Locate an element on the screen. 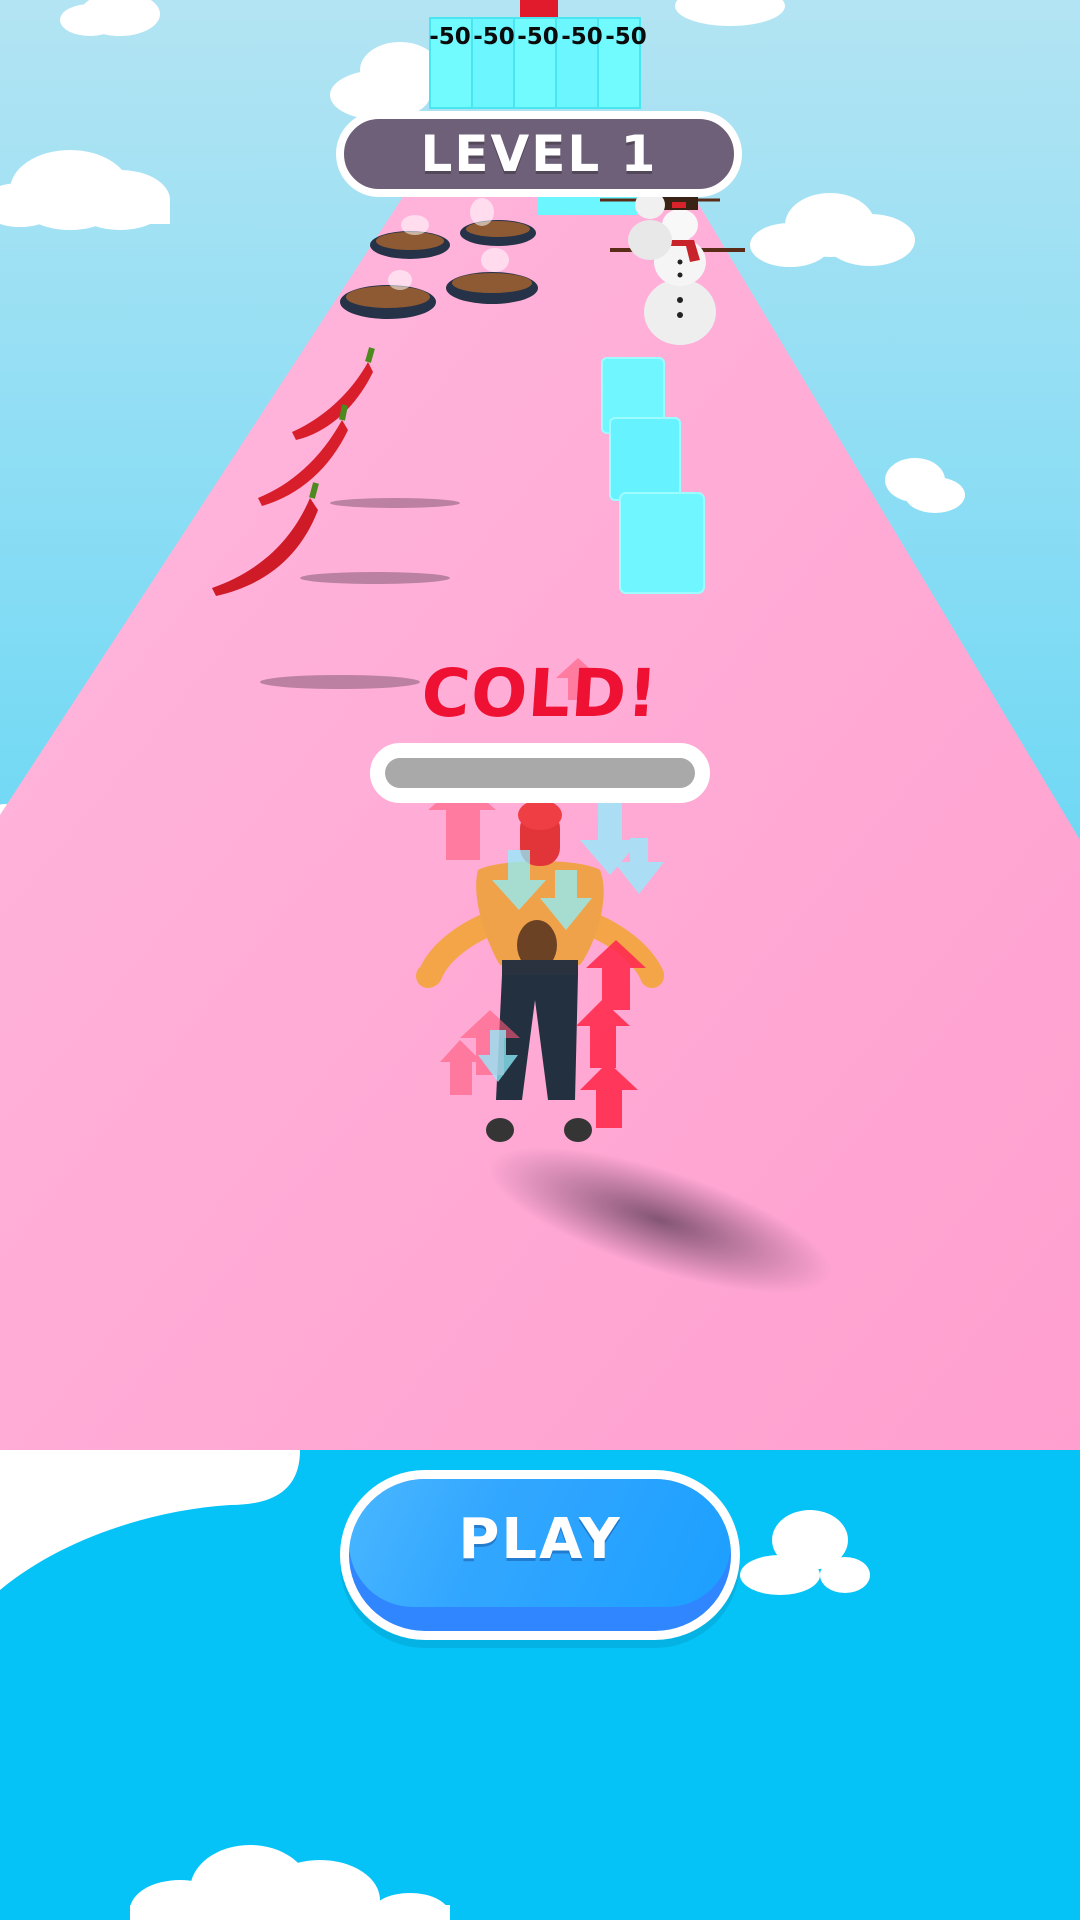 The image size is (1080, 1920). play-button: PLAY is located at coordinates (540, 1555).